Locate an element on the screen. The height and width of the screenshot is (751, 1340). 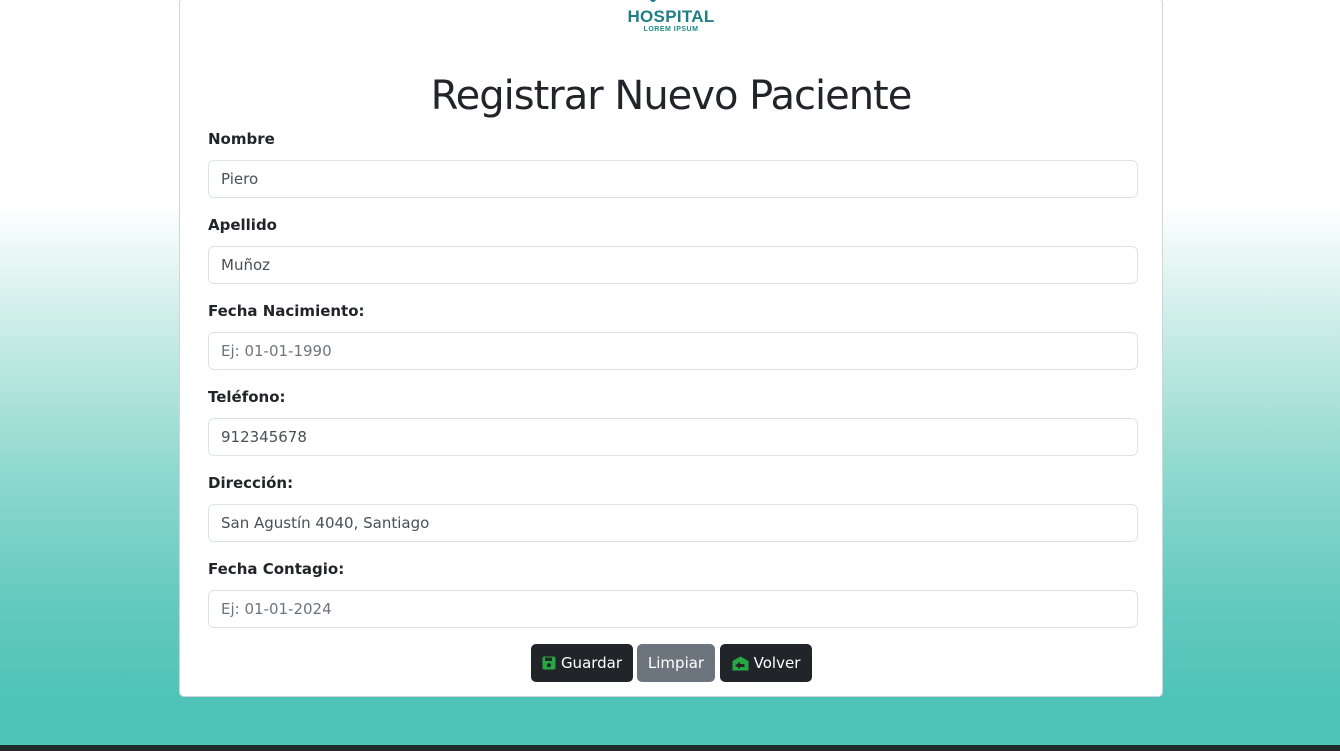
last-name-input is located at coordinates (673, 265).